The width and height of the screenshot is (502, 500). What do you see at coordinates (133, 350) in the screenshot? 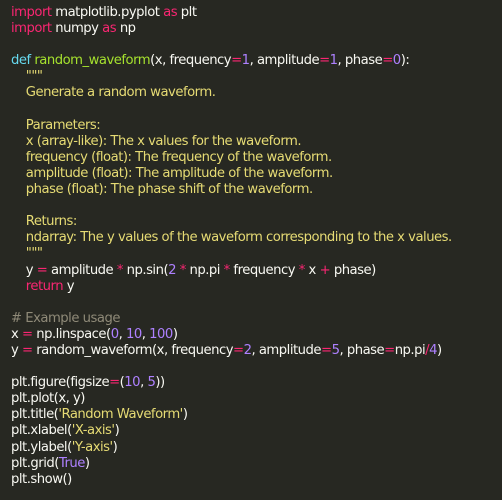
I see `code-token: random_waveform(x, frequency` at bounding box center [133, 350].